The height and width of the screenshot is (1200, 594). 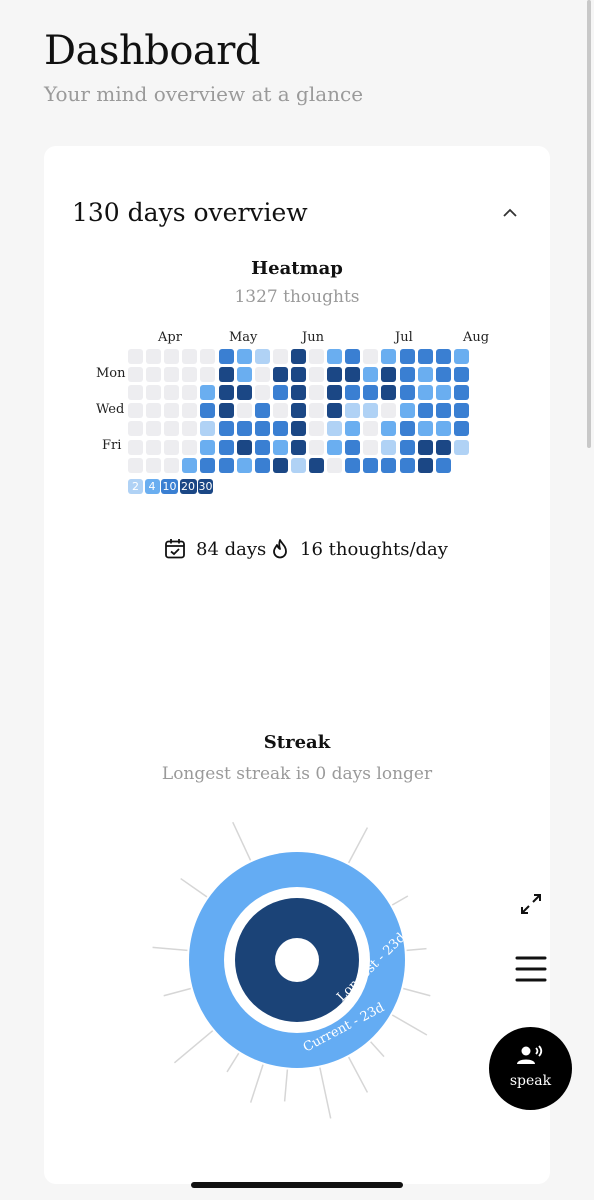 What do you see at coordinates (175, 549) in the screenshot?
I see `calendar-check-icon` at bounding box center [175, 549].